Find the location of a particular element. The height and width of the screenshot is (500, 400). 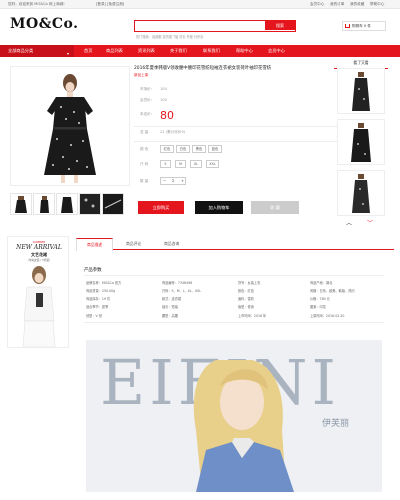

nav-item-news: 资讯列表 is located at coordinates (146, 51).